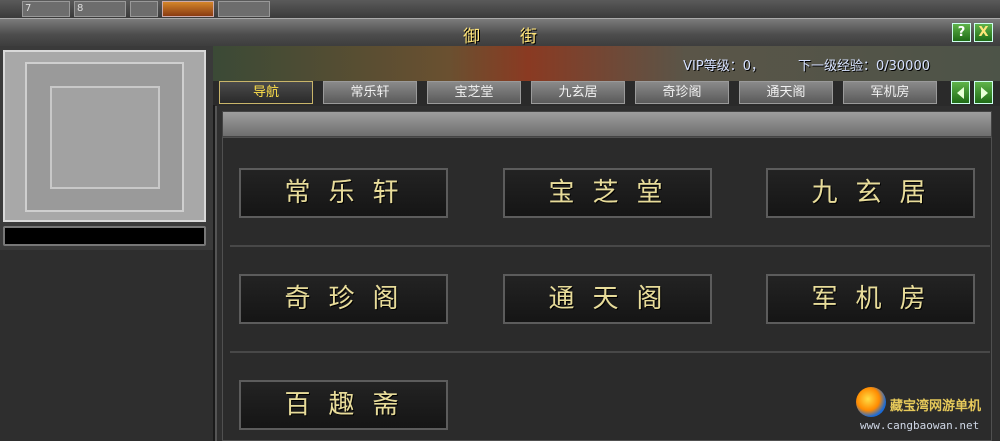 The height and width of the screenshot is (441, 1000). What do you see at coordinates (104, 236) in the screenshot?
I see `character-name-bar` at bounding box center [104, 236].